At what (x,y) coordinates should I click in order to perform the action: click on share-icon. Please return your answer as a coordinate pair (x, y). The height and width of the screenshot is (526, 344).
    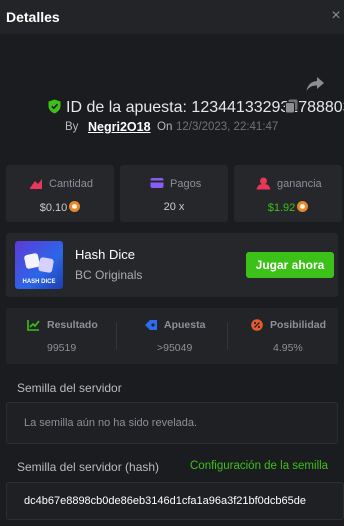
    Looking at the image, I should click on (315, 84).